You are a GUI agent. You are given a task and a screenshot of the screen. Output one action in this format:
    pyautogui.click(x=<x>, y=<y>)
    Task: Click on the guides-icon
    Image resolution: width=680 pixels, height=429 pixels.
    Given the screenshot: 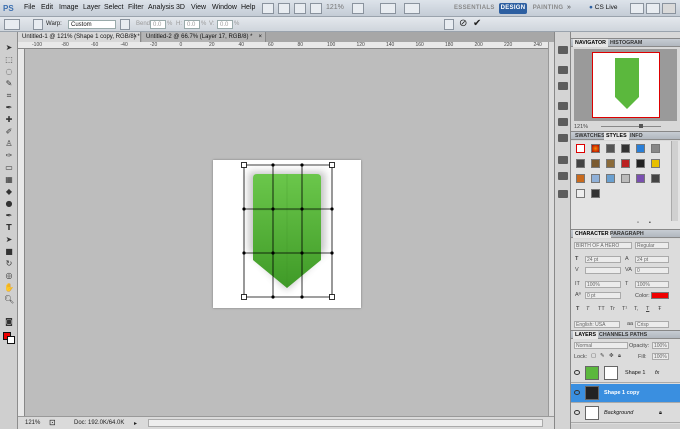 What is the action you would take?
    pyautogui.click(x=300, y=8)
    